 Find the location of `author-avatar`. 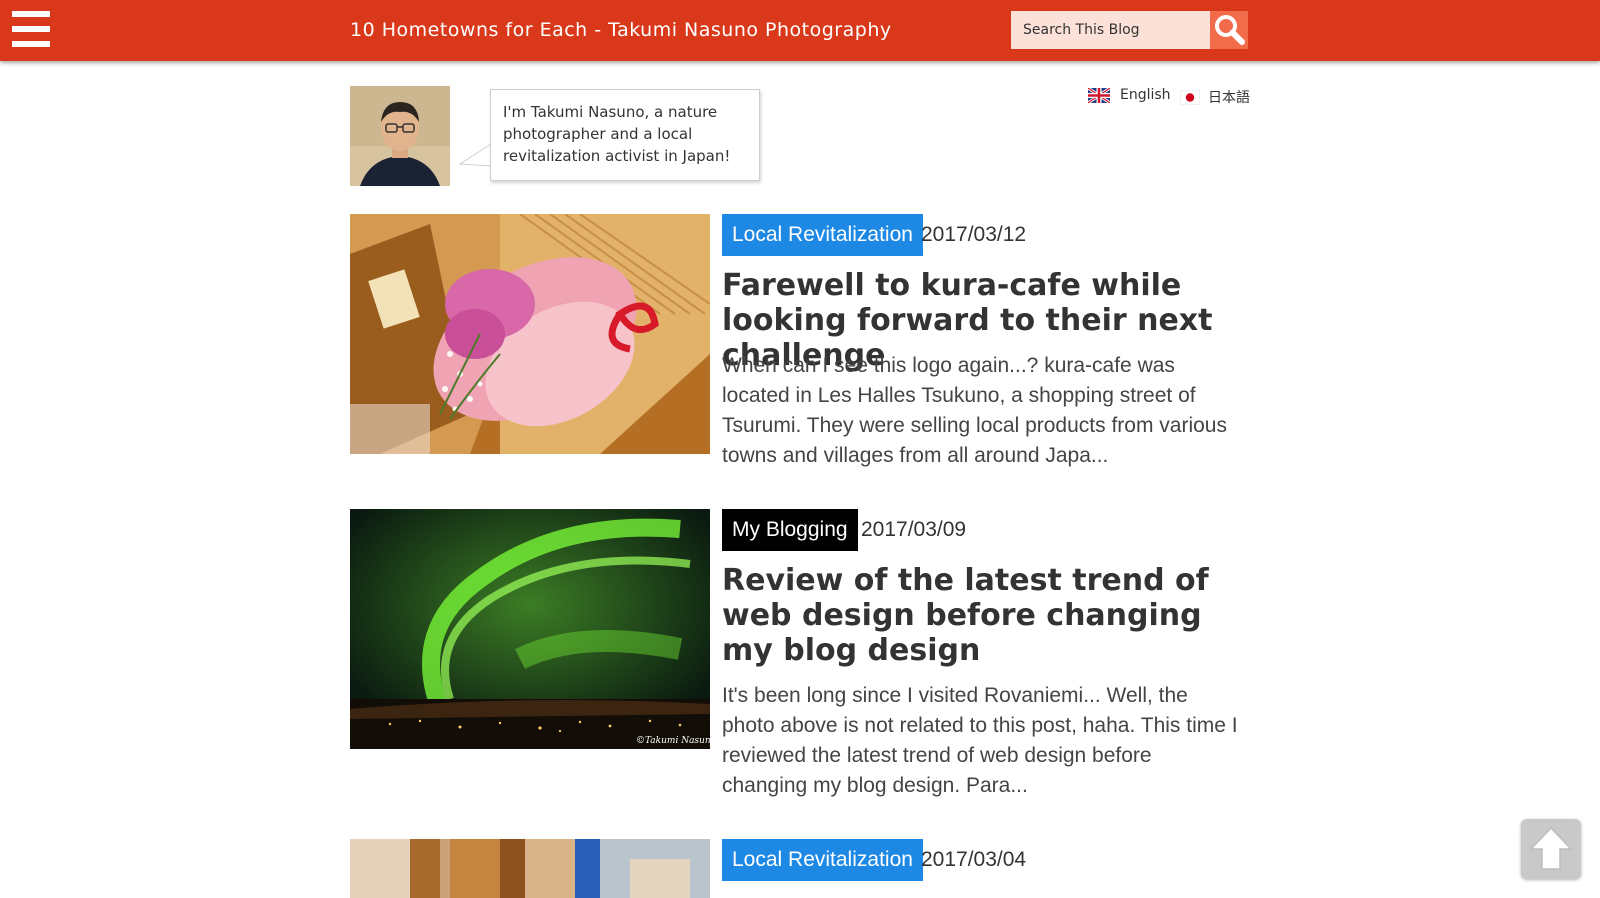

author-avatar is located at coordinates (400, 136).